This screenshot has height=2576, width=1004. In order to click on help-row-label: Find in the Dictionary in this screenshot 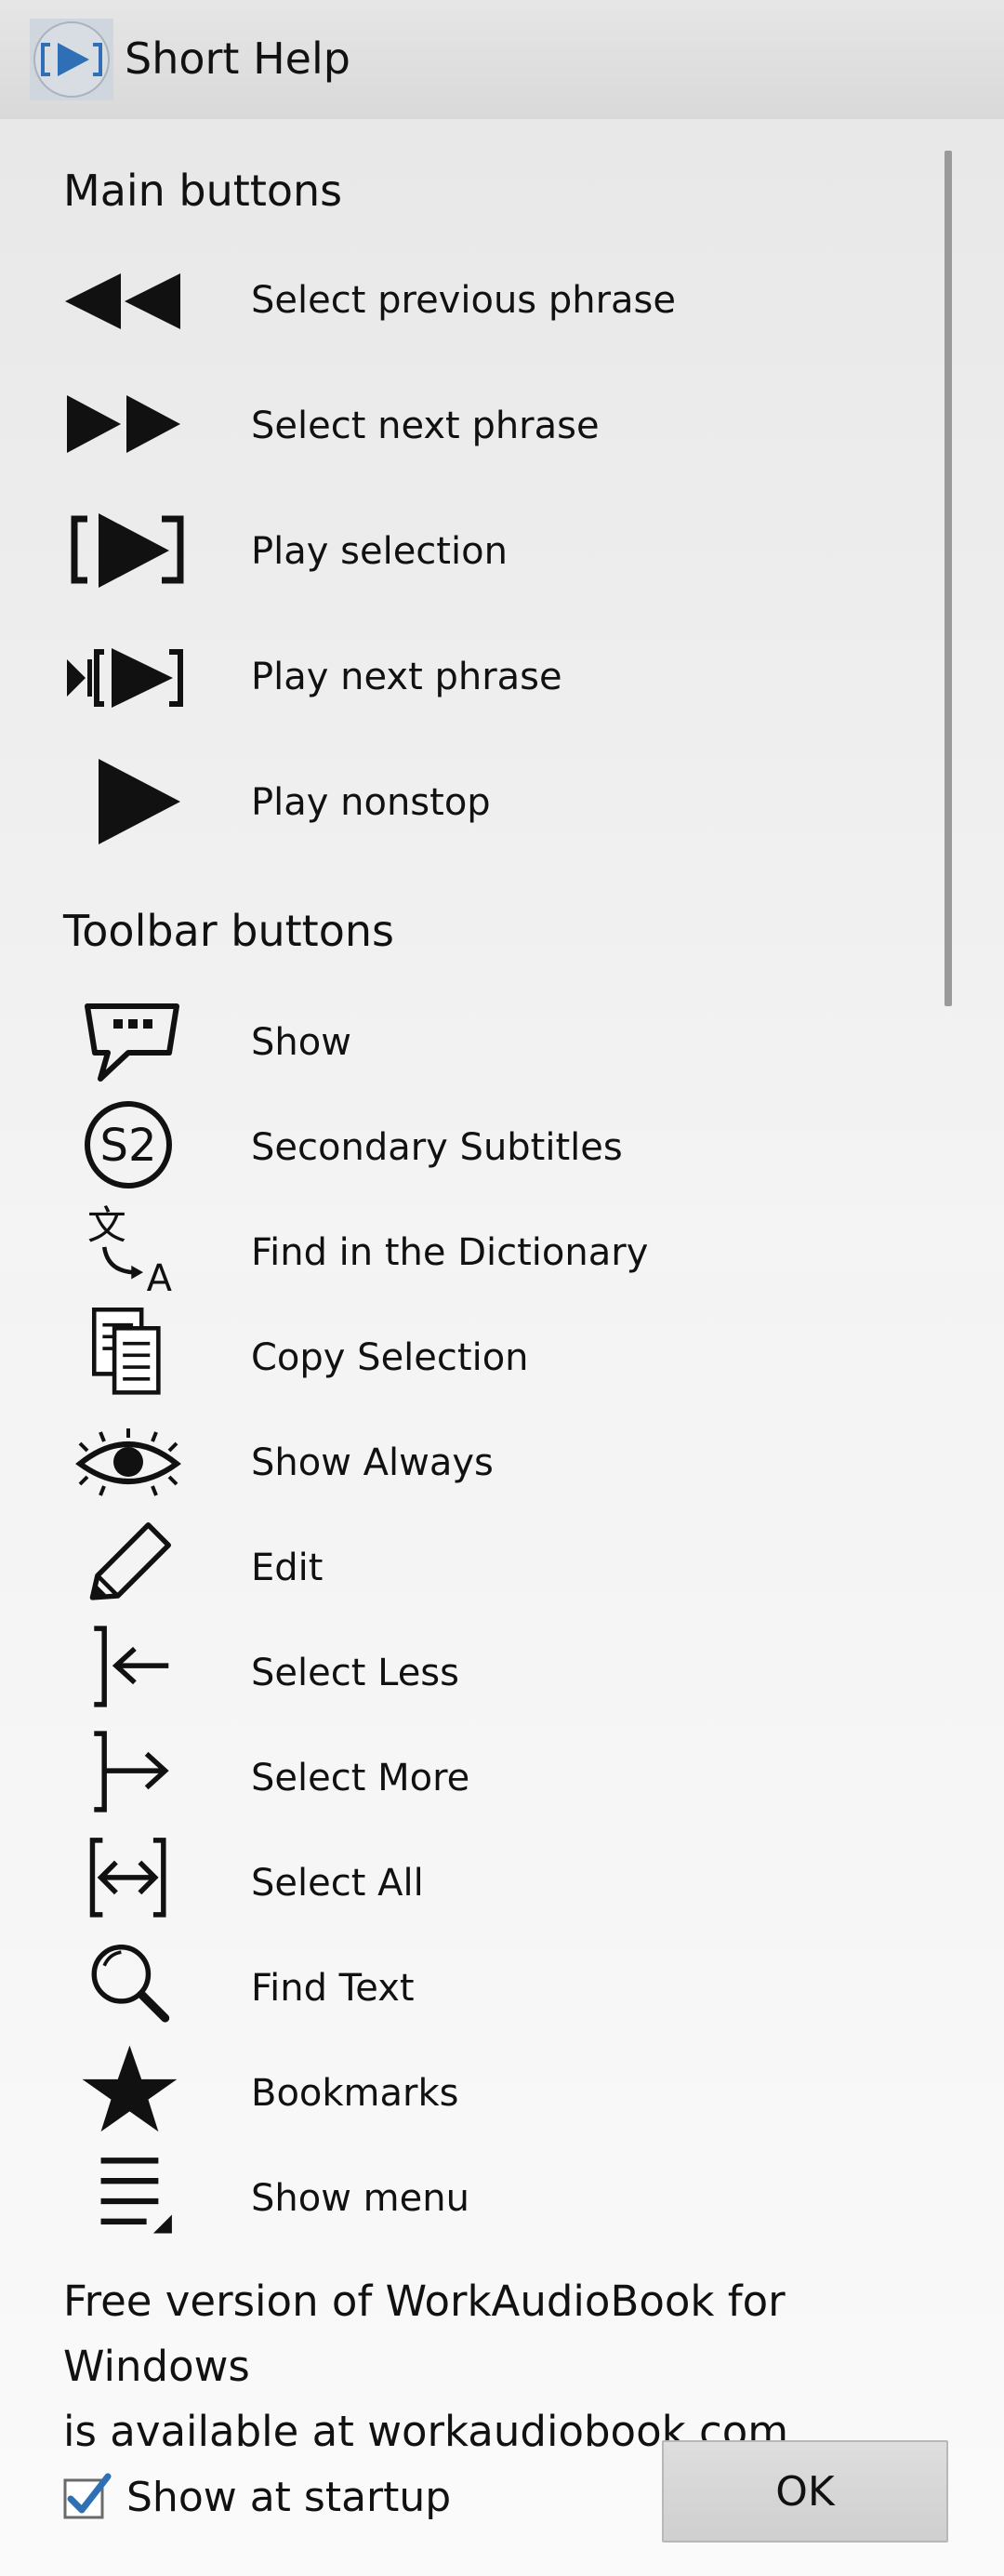, I will do `click(450, 1252)`.